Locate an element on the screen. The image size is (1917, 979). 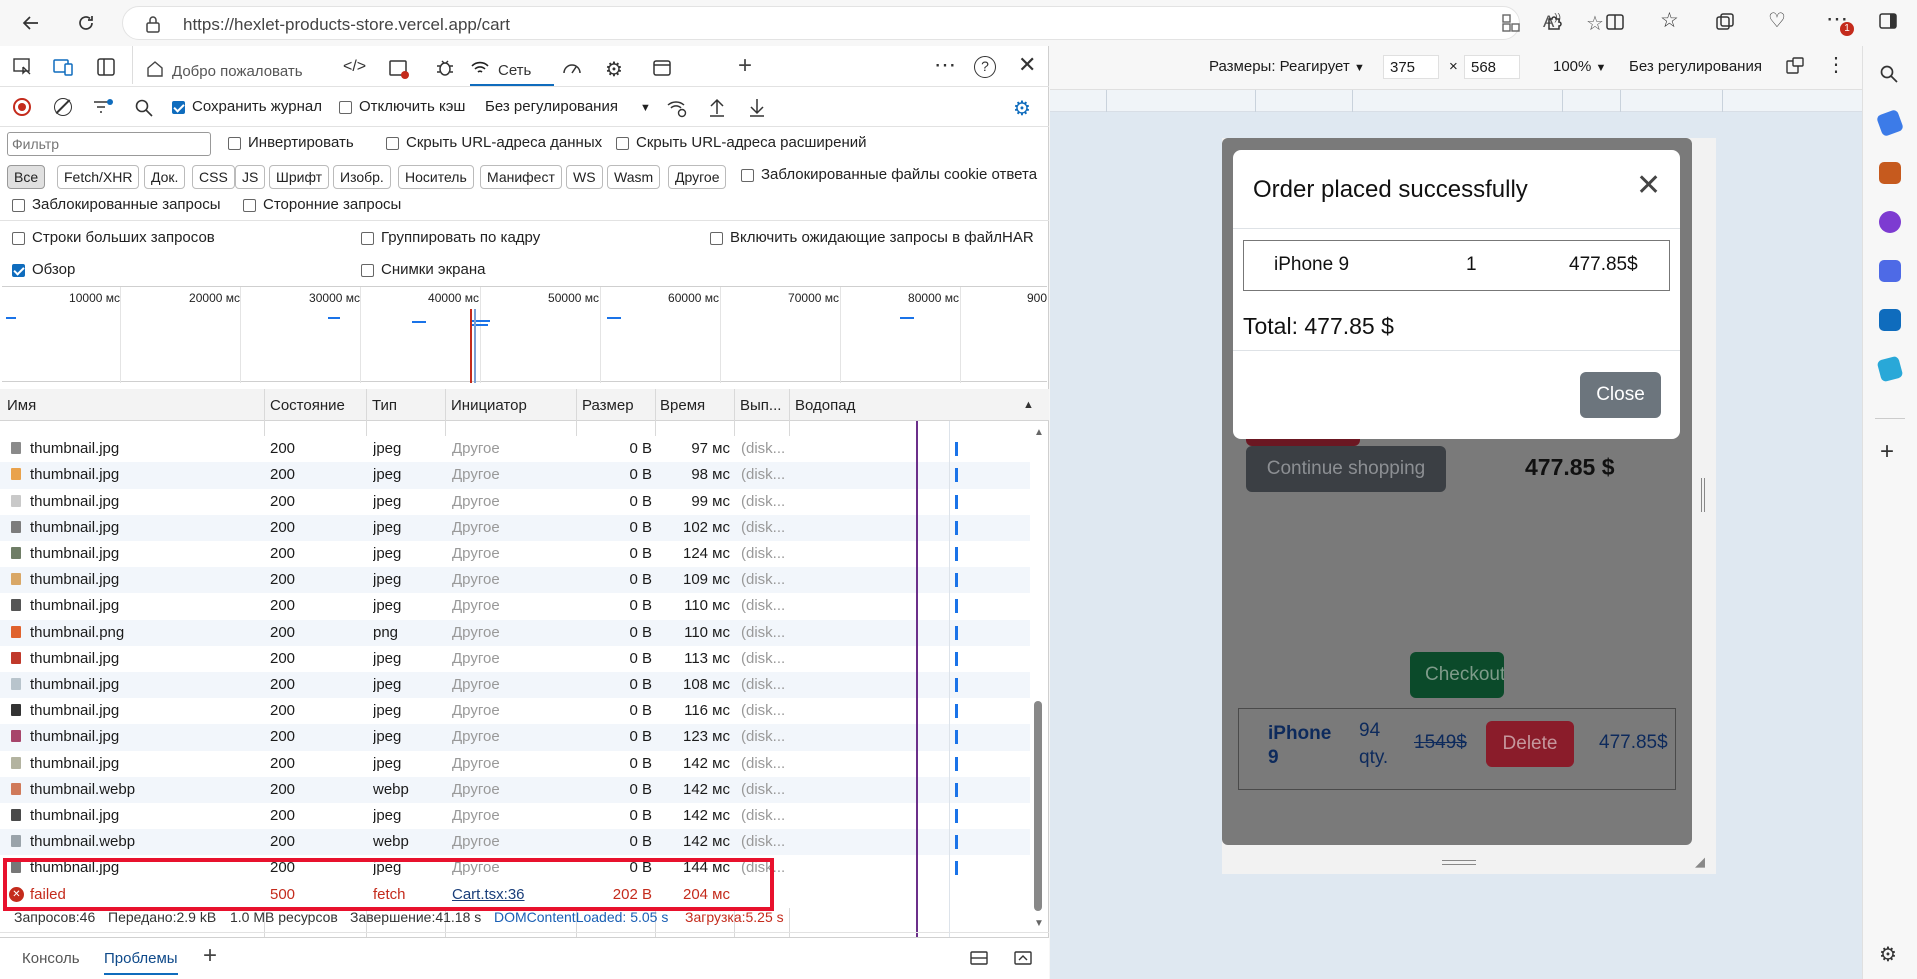
filter-icon is located at coordinates (103, 110).